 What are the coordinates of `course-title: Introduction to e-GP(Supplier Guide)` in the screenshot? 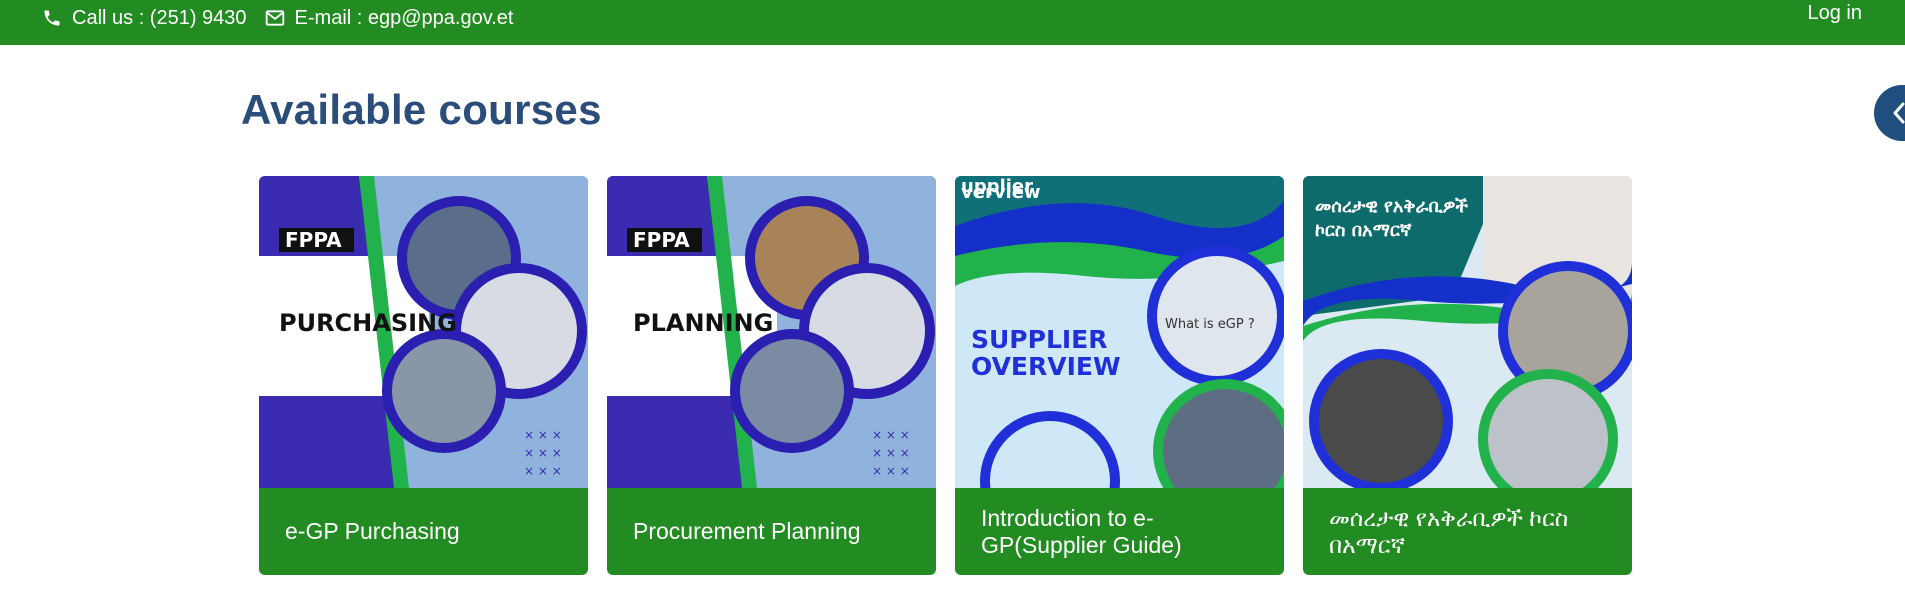 It's located at (1119, 532).